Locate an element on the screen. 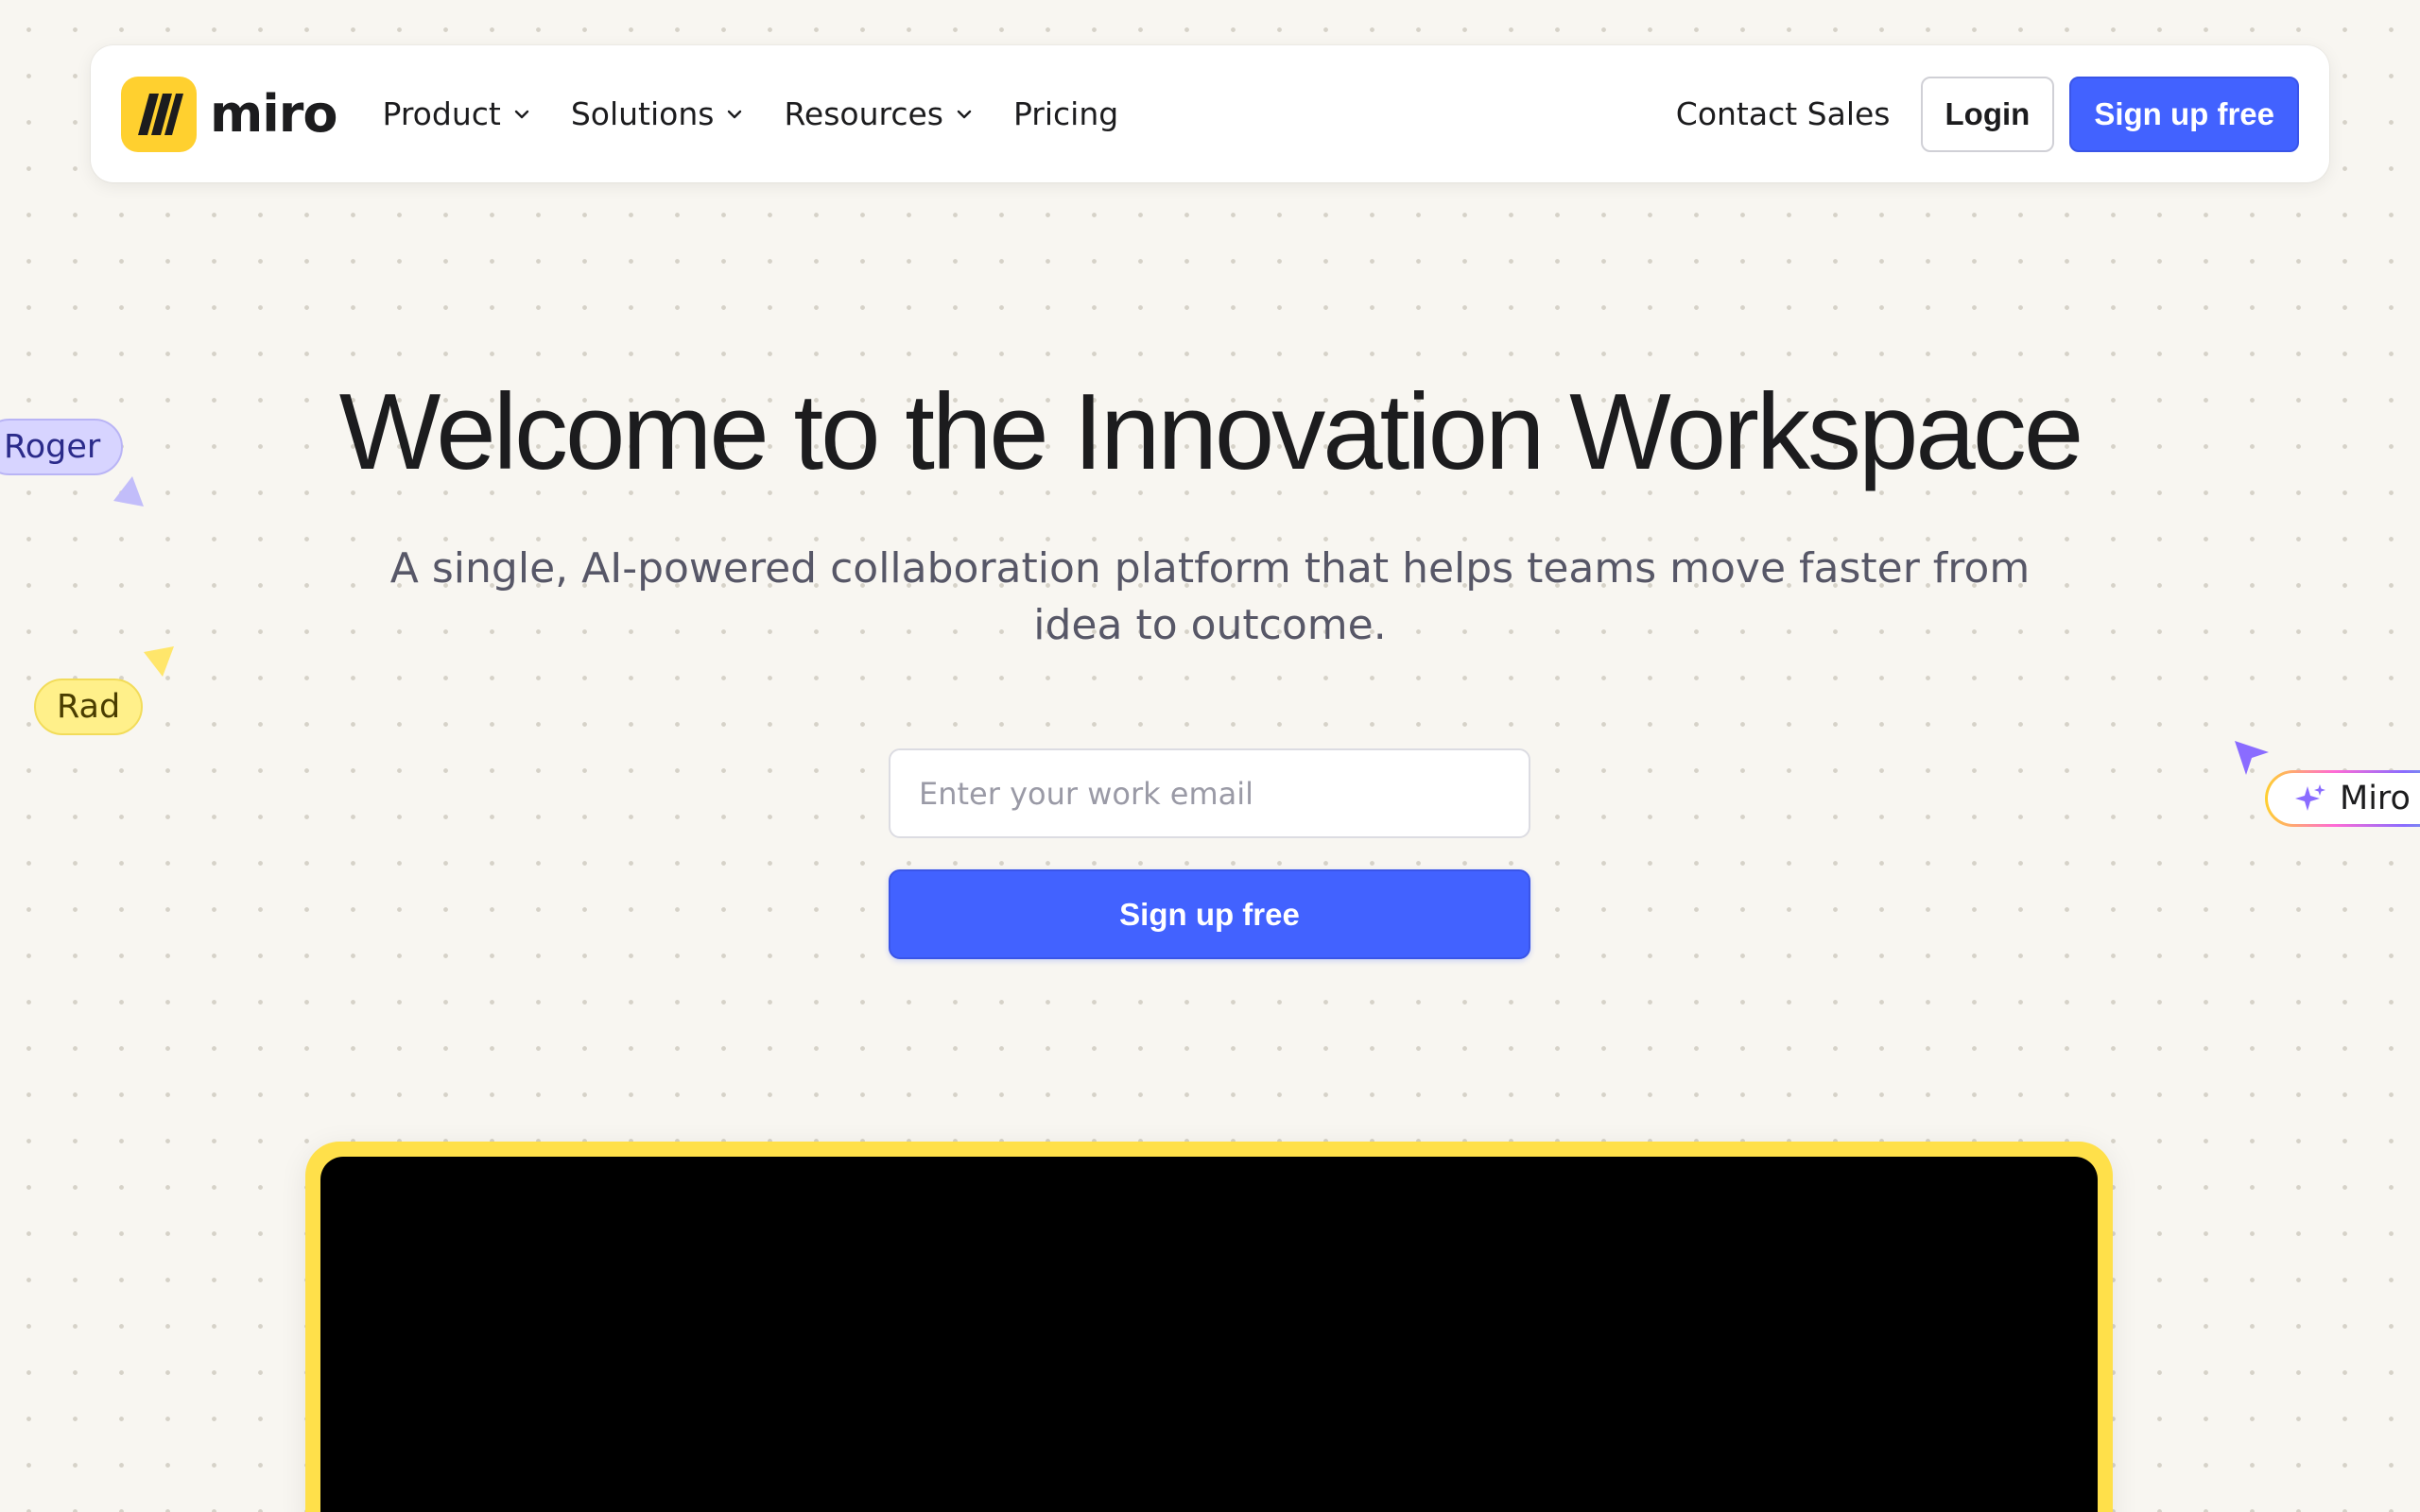  miro-ai-badge: Miro AI is located at coordinates (2342, 798).